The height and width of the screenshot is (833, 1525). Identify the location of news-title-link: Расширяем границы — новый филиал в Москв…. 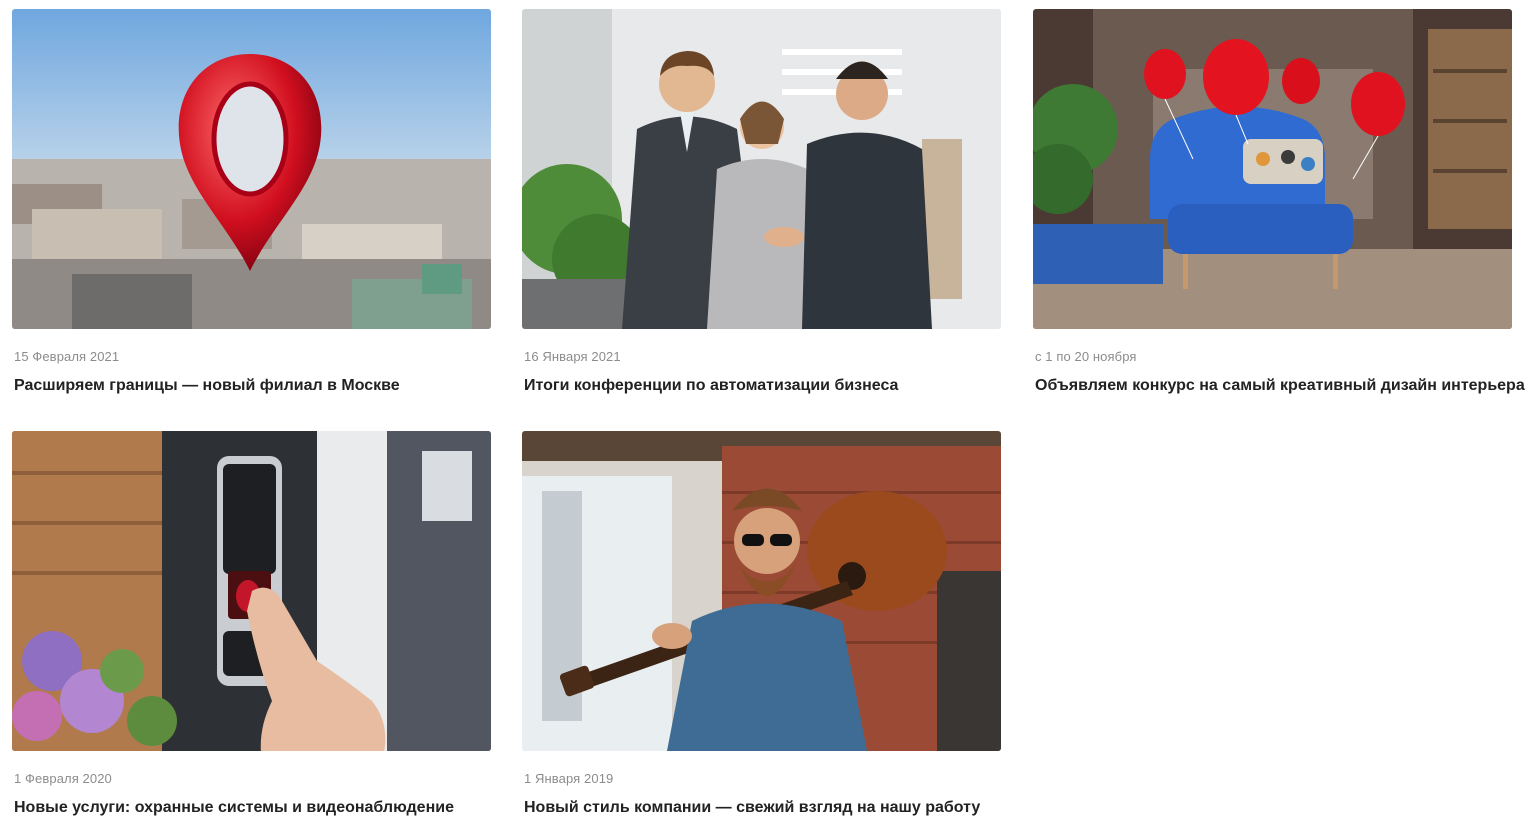
(207, 386).